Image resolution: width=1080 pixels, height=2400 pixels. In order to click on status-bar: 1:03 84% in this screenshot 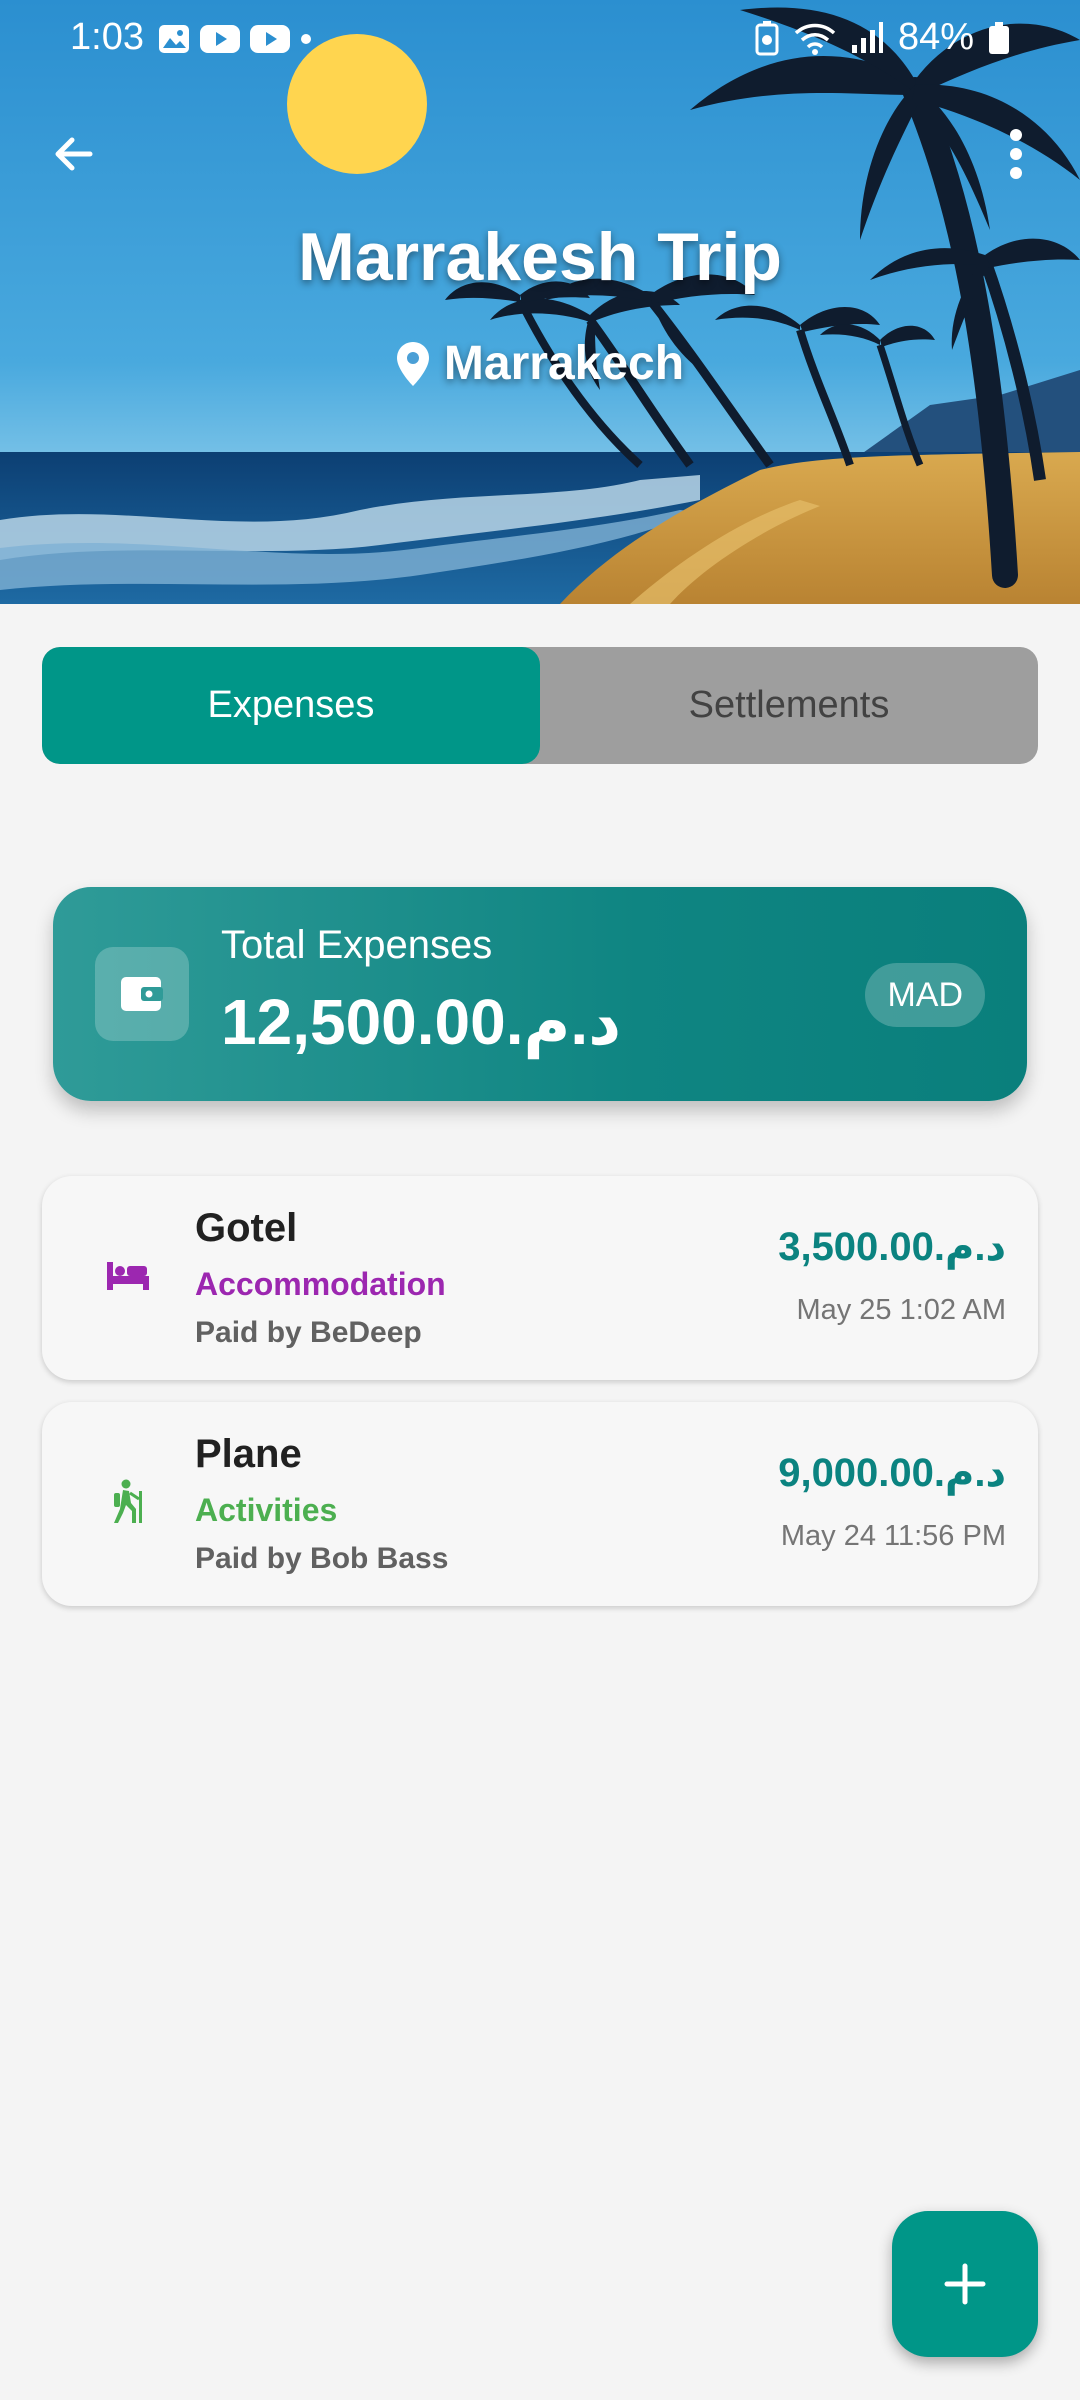, I will do `click(540, 40)`.